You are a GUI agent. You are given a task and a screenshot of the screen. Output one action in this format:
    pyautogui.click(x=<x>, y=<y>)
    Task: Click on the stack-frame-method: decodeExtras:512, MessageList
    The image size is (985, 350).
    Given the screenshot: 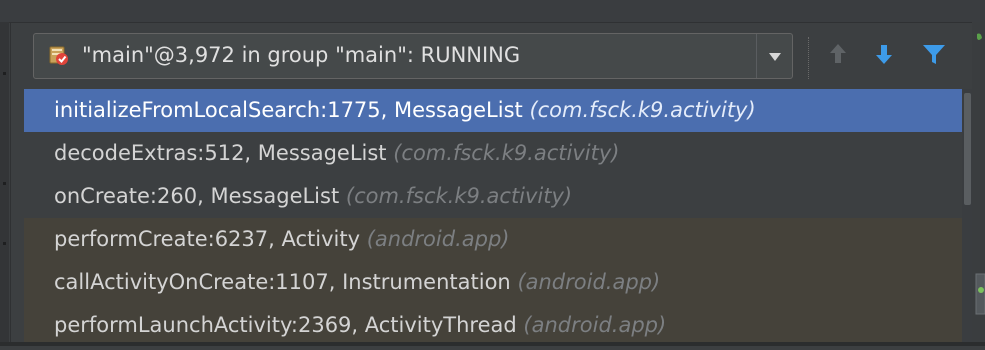 What is the action you would take?
    pyautogui.click(x=220, y=153)
    